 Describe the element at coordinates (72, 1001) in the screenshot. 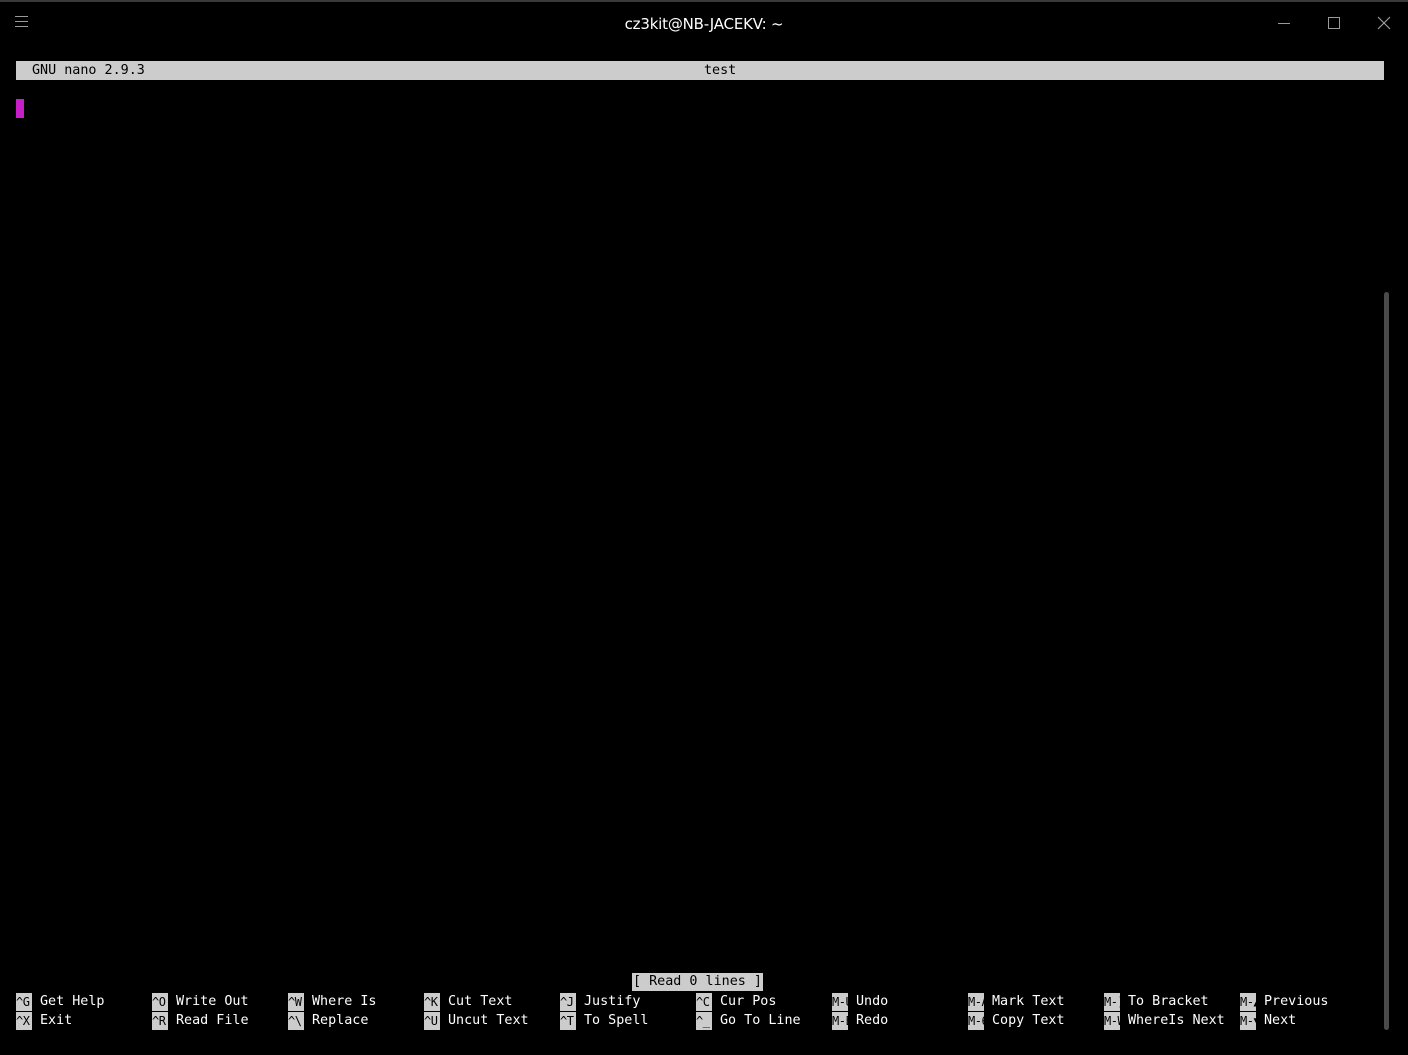

I see `shortcut-label: Get Help` at that location.